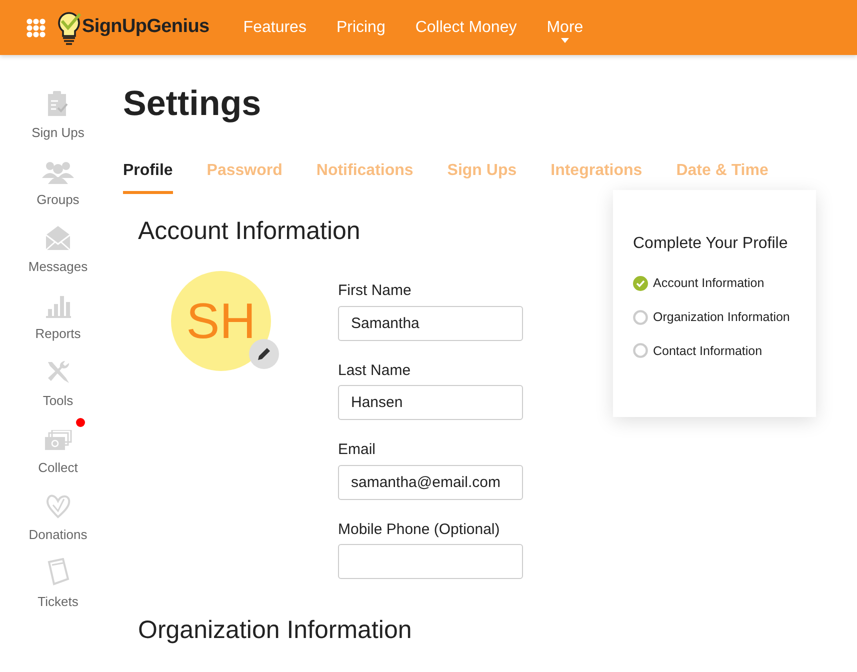  Describe the element at coordinates (58, 172) in the screenshot. I see `people-icon` at that location.